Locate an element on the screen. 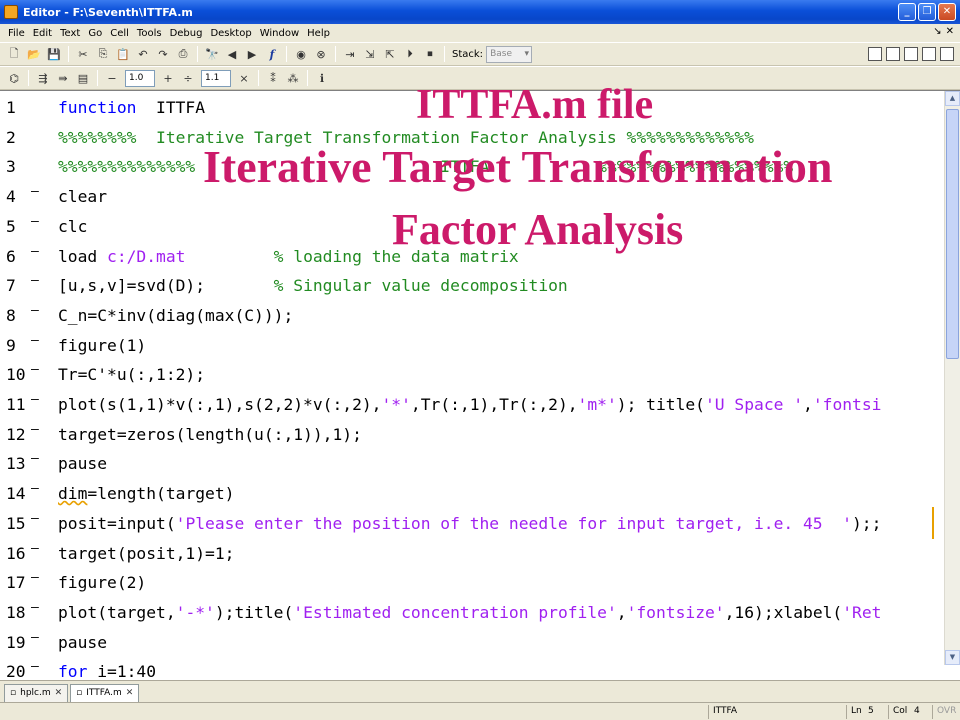  menu-help: Help is located at coordinates (318, 33).